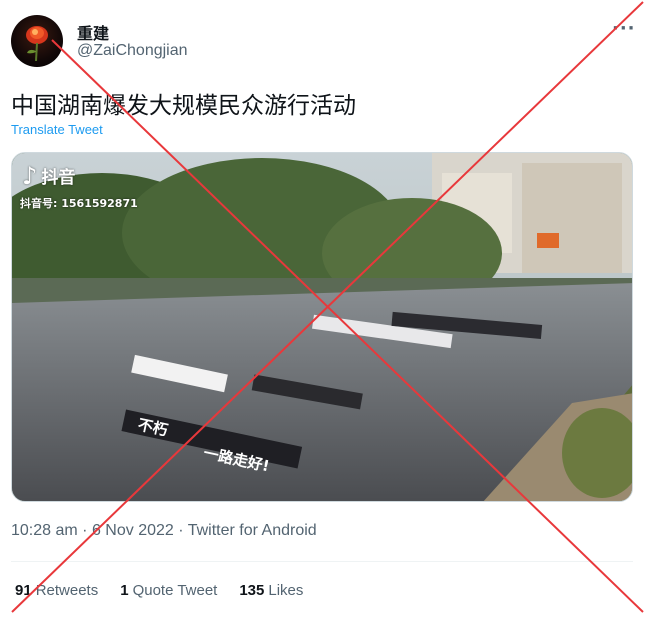 This screenshot has height=617, width=645. Describe the element at coordinates (44, 530) in the screenshot. I see `tweet-time: 10:28 am` at that location.